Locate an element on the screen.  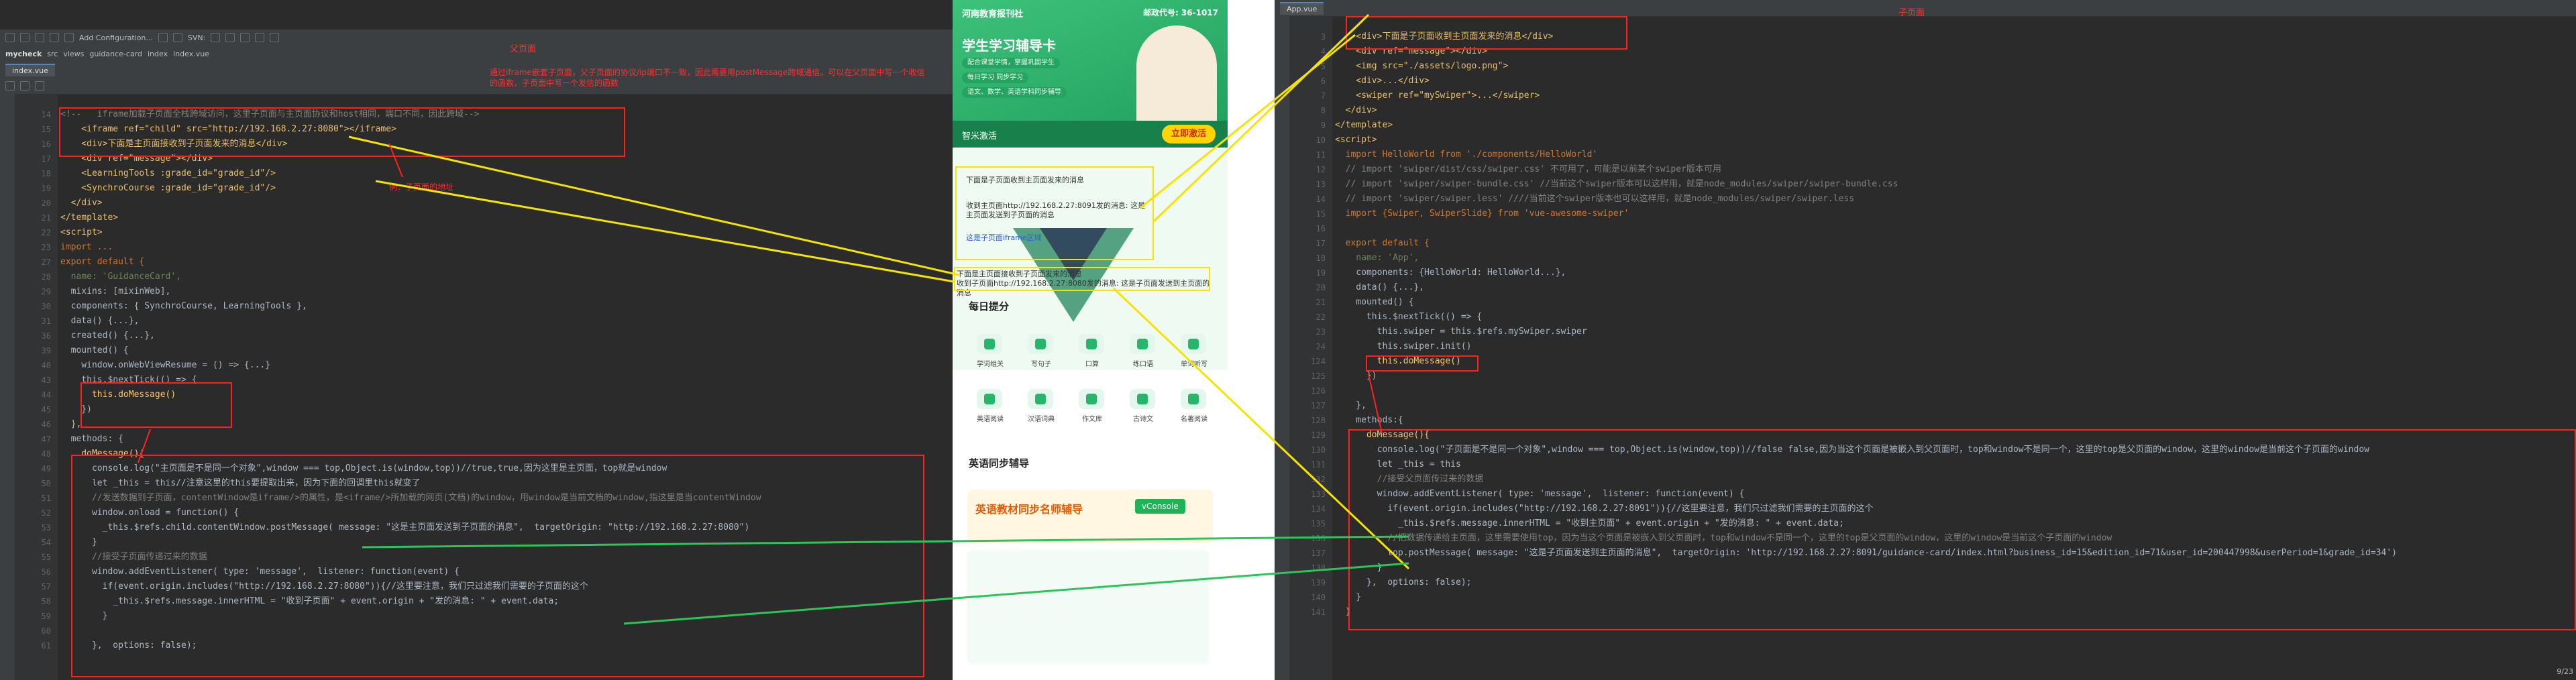
breadcrumb-views: views is located at coordinates (73, 54).